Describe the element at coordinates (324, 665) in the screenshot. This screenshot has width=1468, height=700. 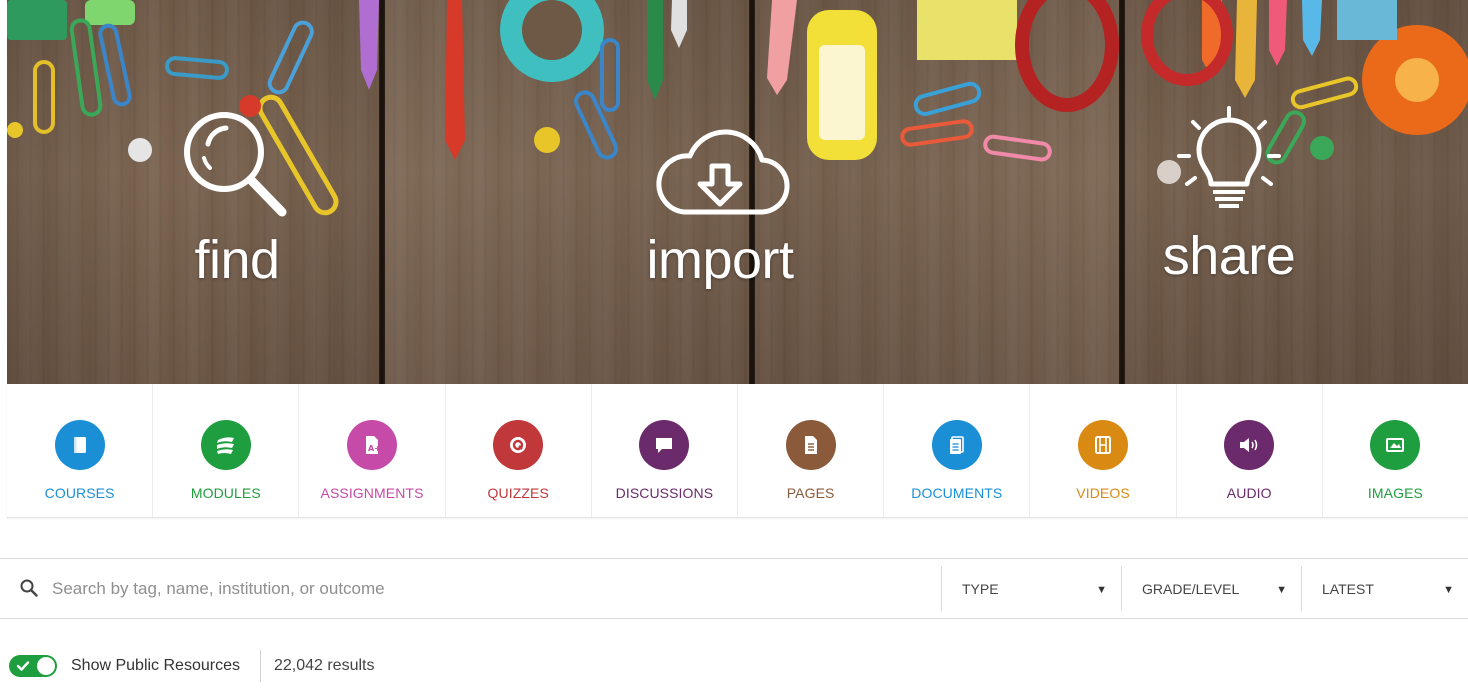
I see `results-count: 22,042 results` at that location.